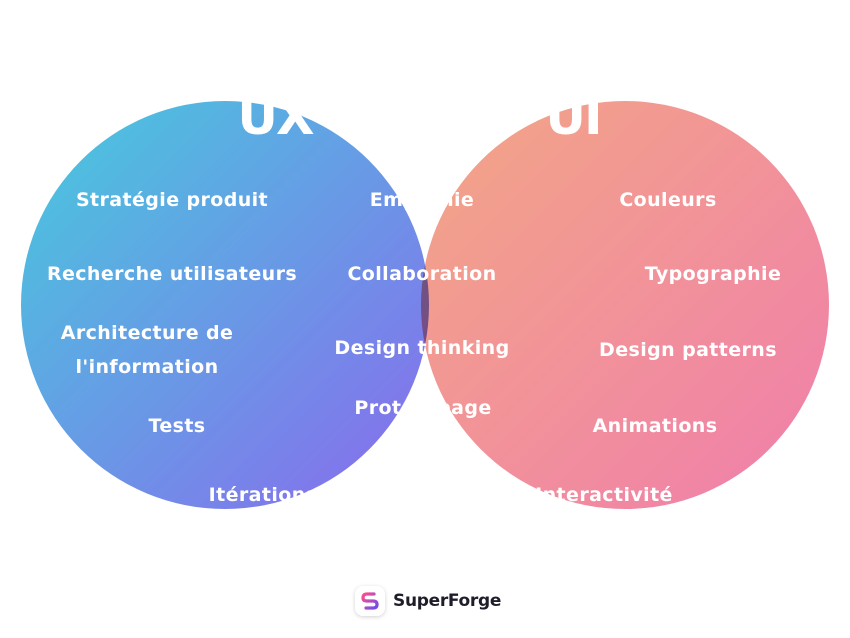 This screenshot has height=638, width=850. I want to click on brand: SuperForge, so click(428, 601).